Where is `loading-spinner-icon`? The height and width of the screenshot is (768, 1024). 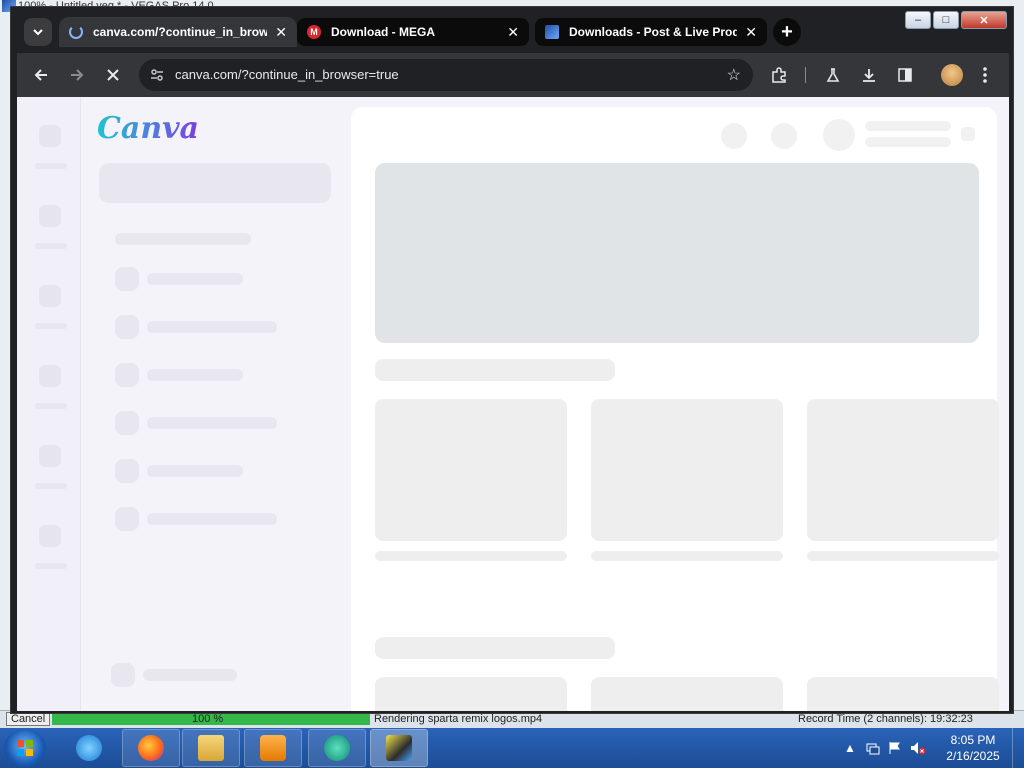 loading-spinner-icon is located at coordinates (76, 32).